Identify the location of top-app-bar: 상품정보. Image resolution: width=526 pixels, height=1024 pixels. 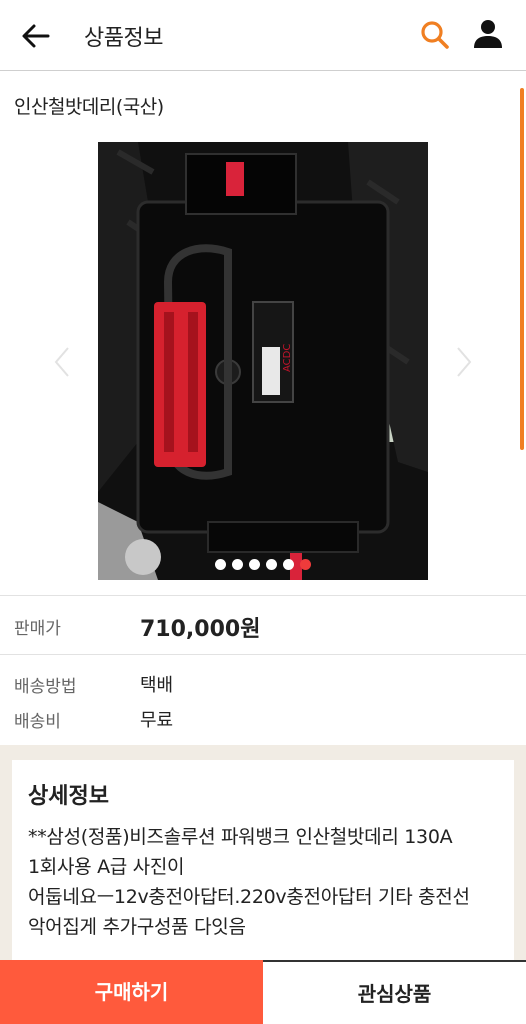
(263, 35).